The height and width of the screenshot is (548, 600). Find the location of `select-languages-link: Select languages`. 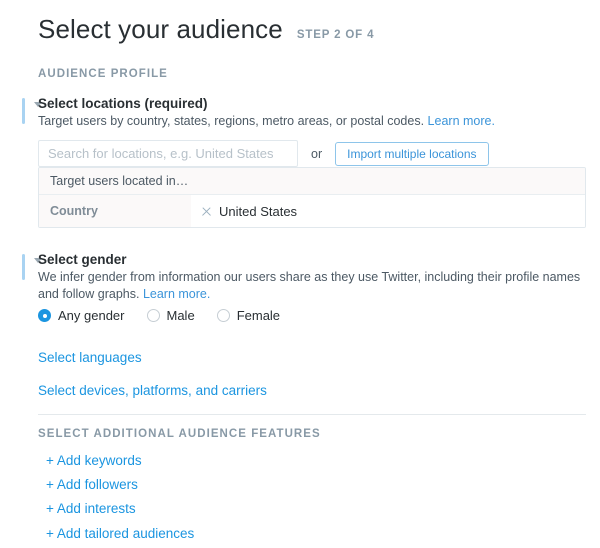

select-languages-link: Select languages is located at coordinates (90, 357).